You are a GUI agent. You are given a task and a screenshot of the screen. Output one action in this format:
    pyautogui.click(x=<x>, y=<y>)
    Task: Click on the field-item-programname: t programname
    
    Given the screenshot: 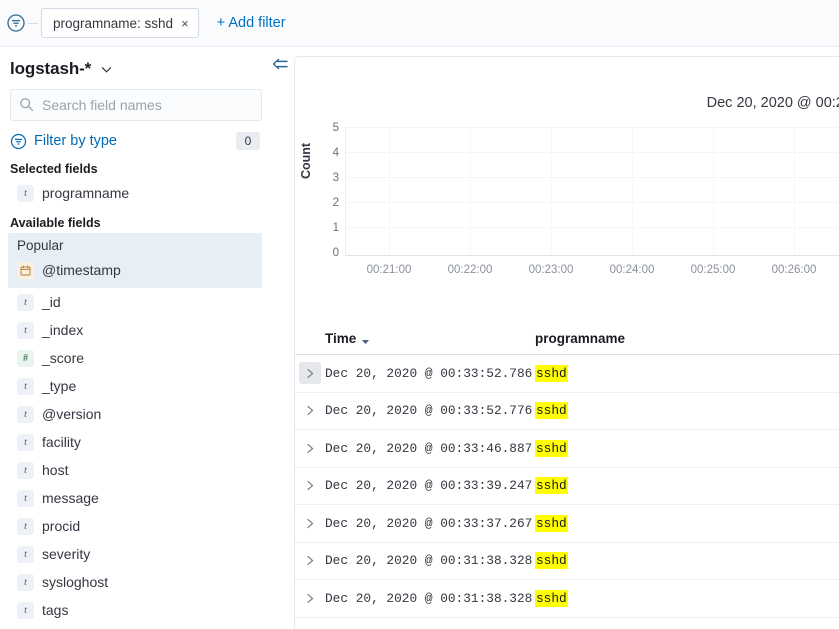 What is the action you would take?
    pyautogui.click(x=135, y=193)
    